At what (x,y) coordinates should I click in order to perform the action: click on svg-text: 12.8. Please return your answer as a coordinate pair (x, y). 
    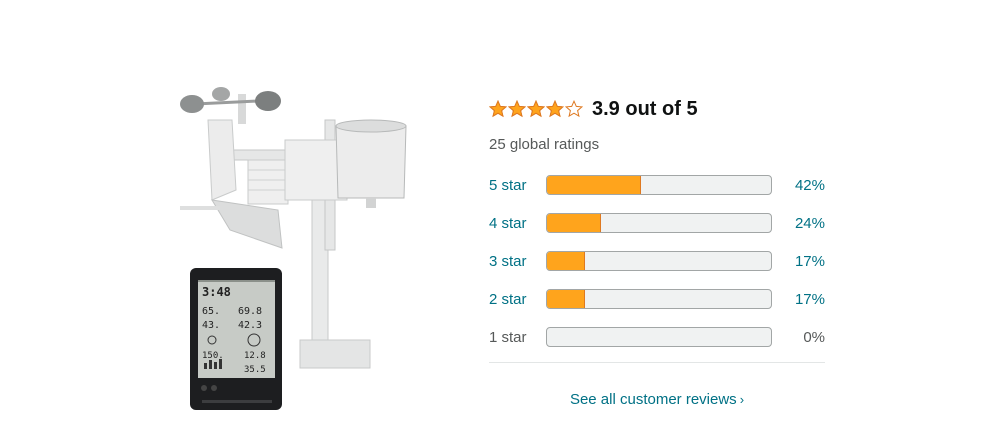
    Looking at the image, I should click on (255, 356).